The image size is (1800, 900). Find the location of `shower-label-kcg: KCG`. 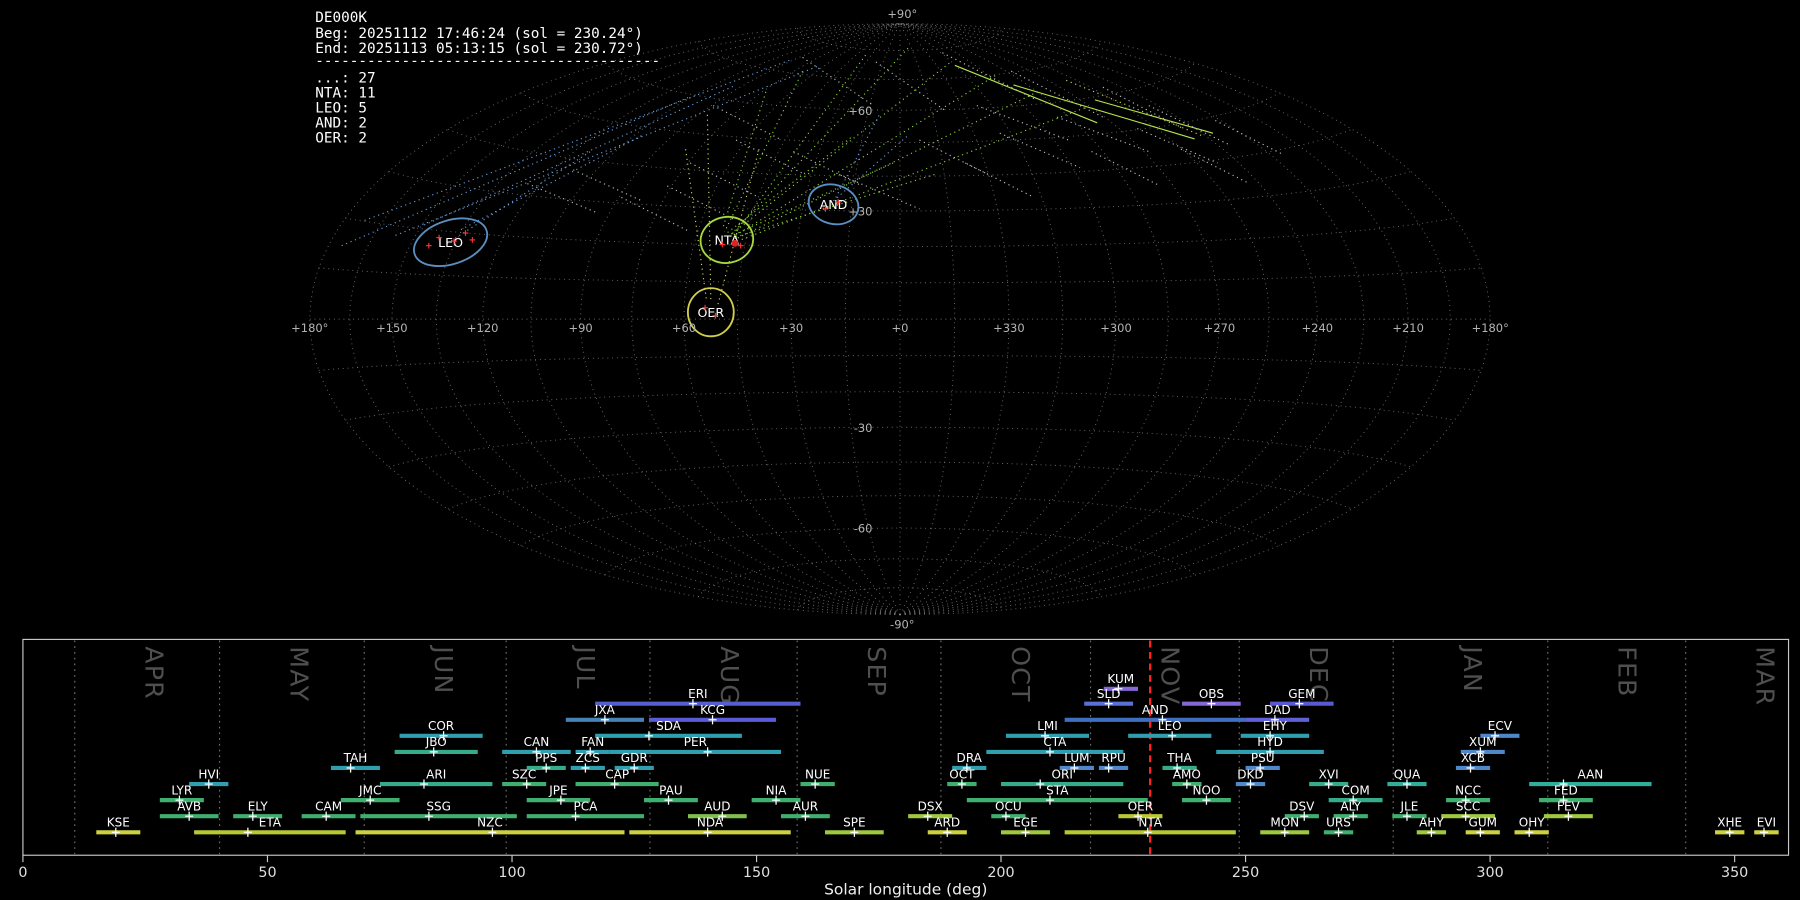

shower-label-kcg: KCG is located at coordinates (712, 710).